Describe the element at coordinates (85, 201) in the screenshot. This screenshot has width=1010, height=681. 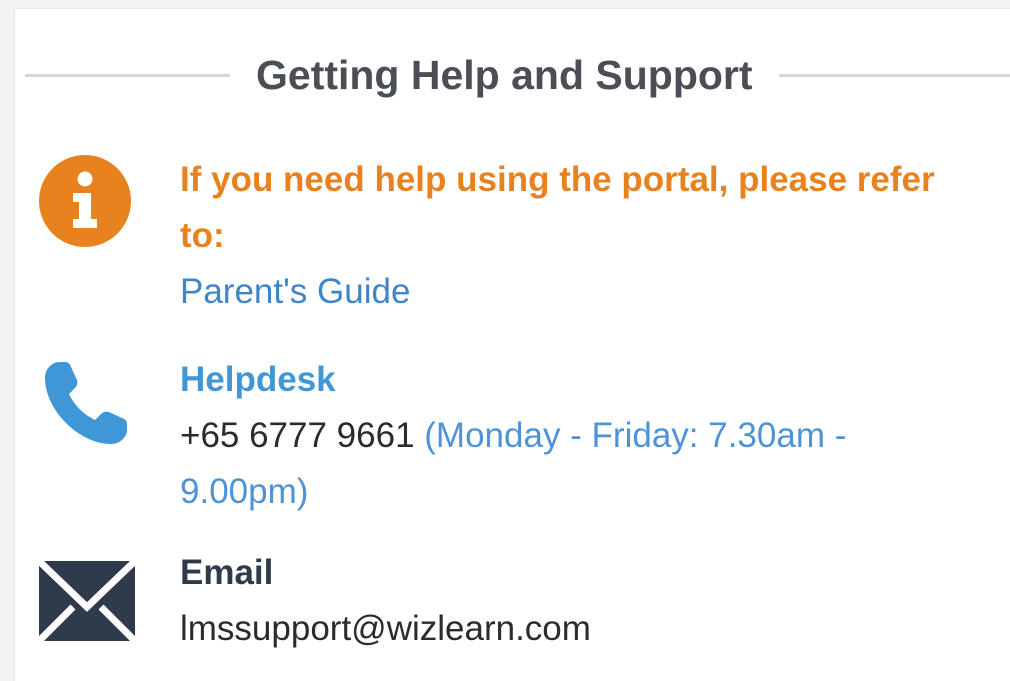
I see `info-icon` at that location.